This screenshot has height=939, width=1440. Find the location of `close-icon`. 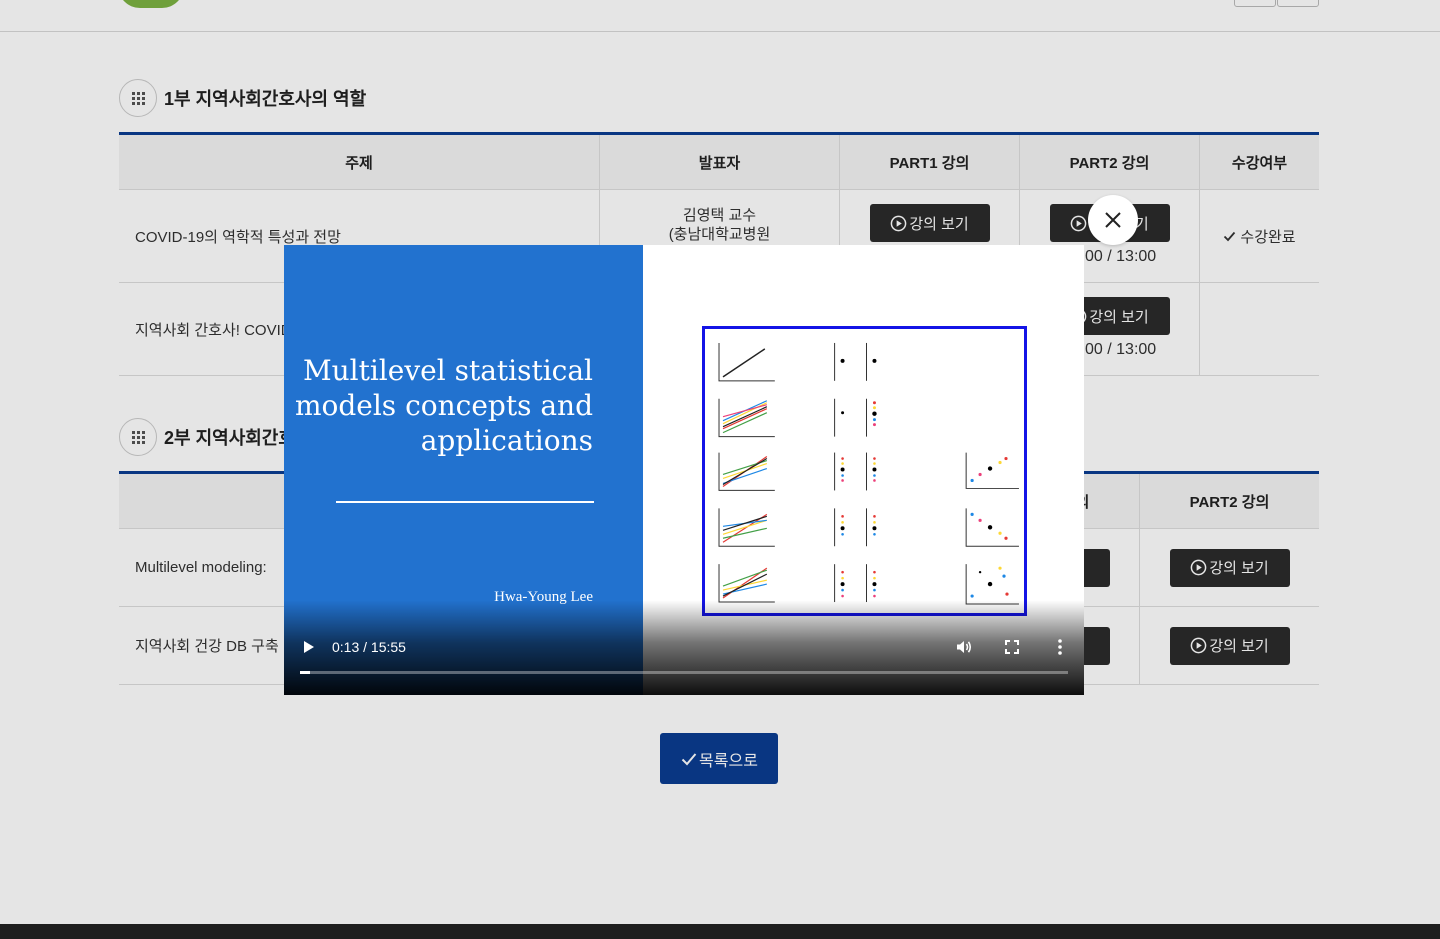

close-icon is located at coordinates (1113, 220).